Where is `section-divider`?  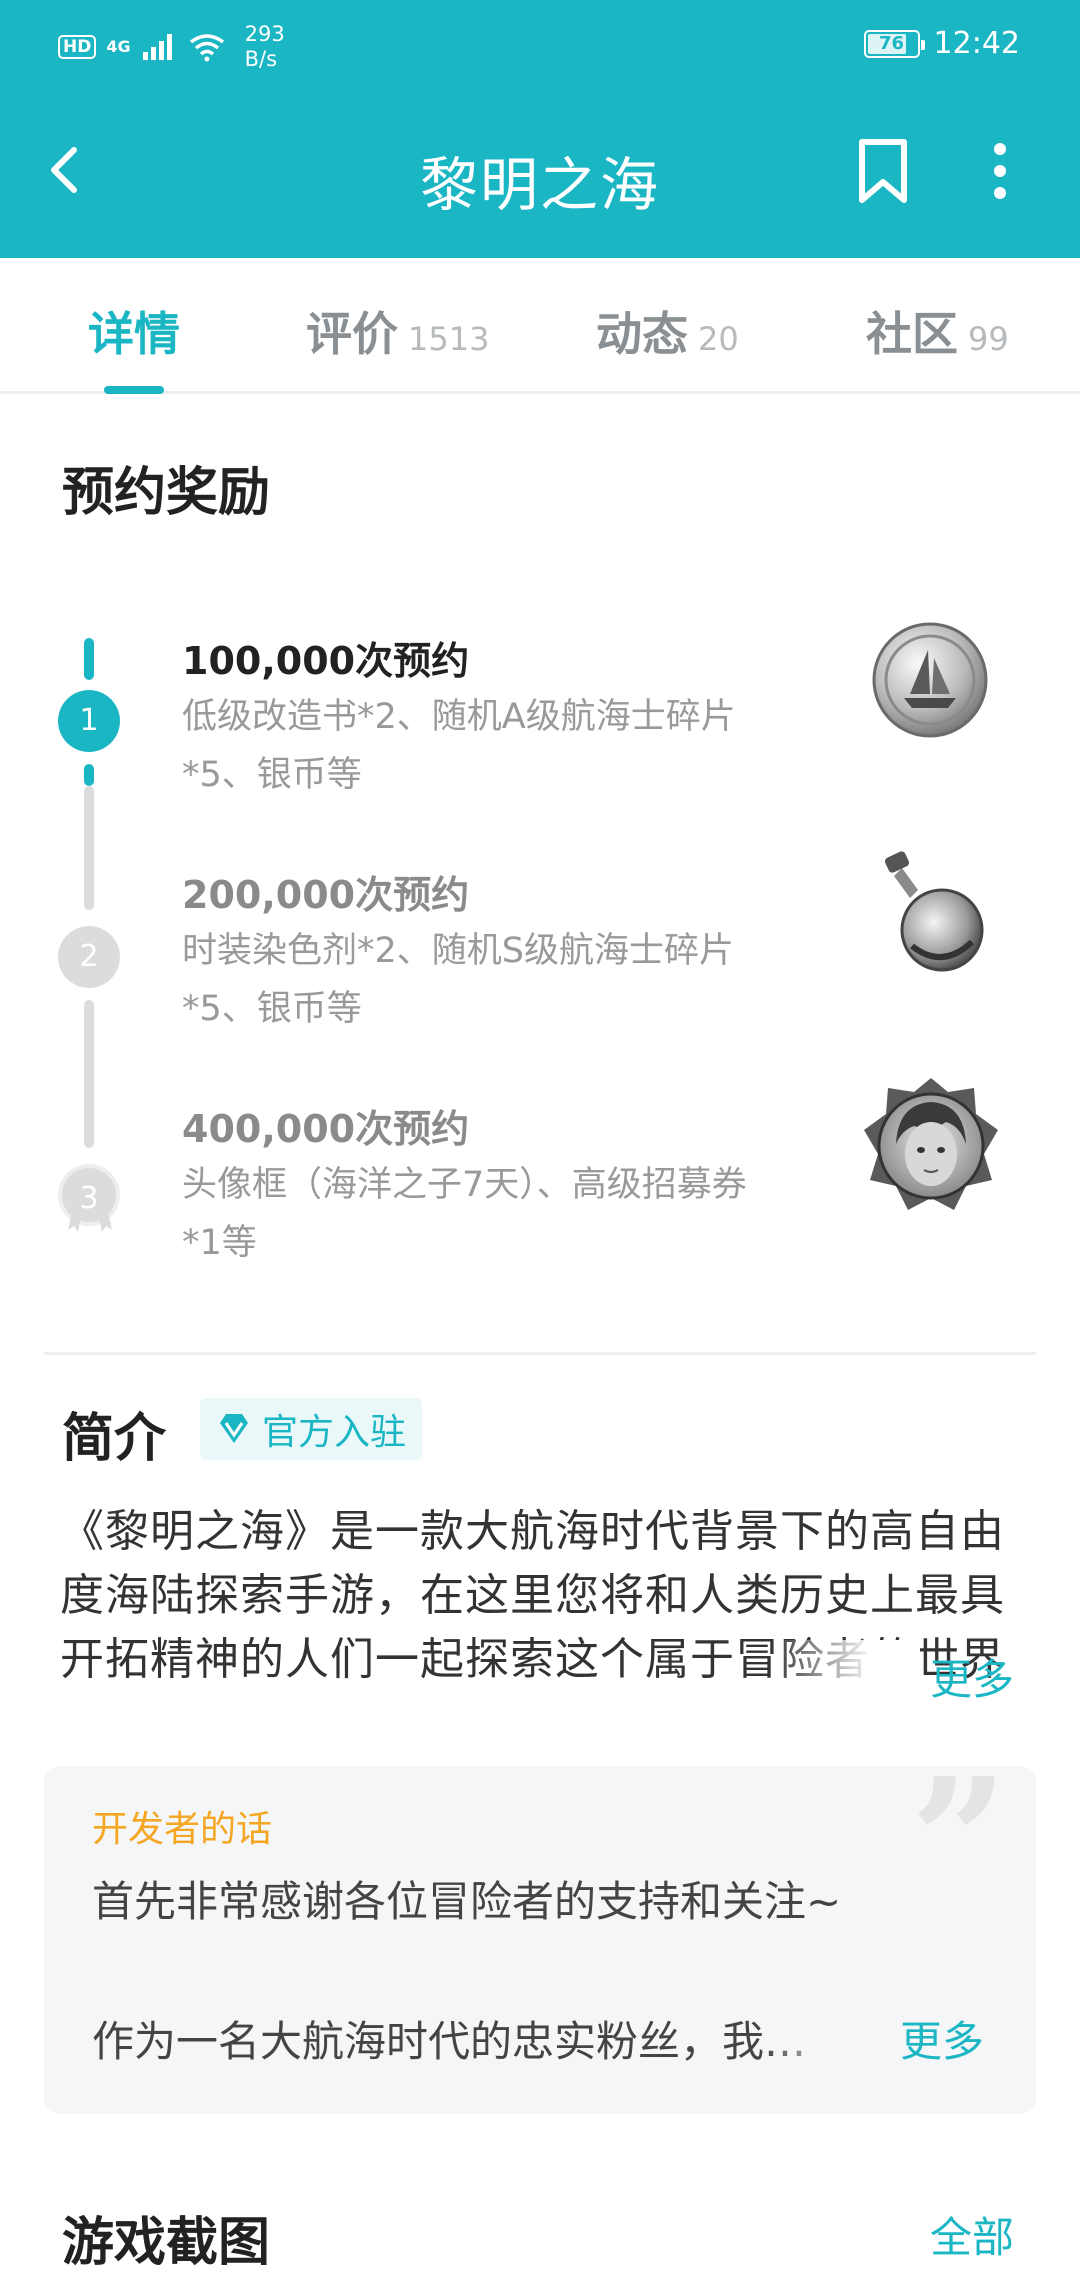 section-divider is located at coordinates (540, 1353).